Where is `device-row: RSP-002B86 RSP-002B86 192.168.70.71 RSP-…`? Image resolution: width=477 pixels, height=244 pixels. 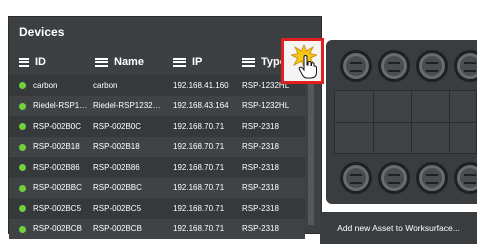 device-row: RSP-002B86 RSP-002B86 192.168.70.71 RSP-… is located at coordinates (157, 167).